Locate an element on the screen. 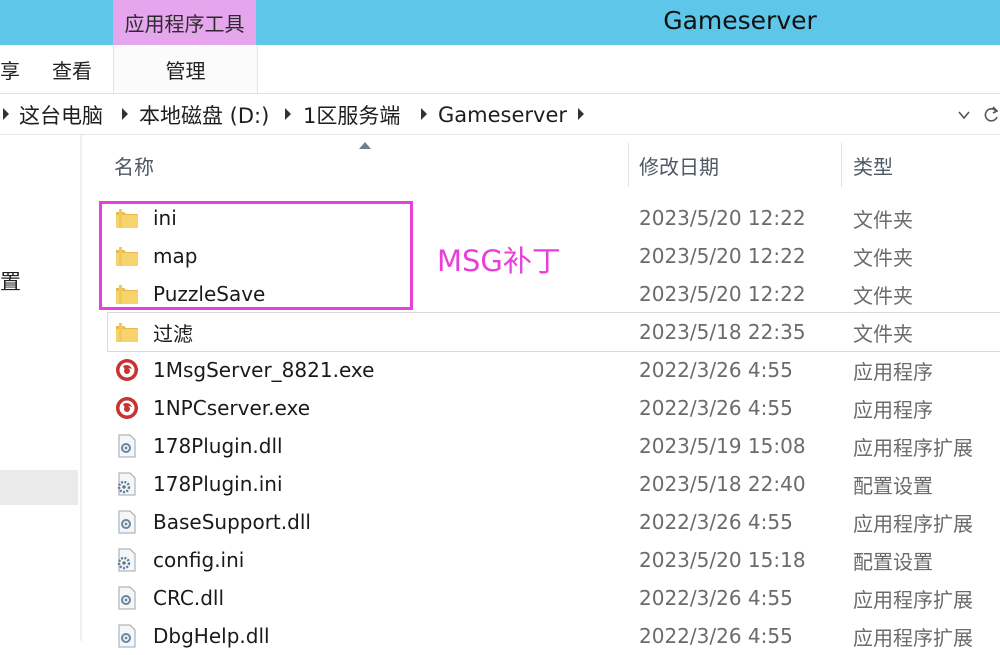  address-bar: 这台电脑 本地磁盘 (D:) 1区服务端 Gameserver is located at coordinates (500, 115).